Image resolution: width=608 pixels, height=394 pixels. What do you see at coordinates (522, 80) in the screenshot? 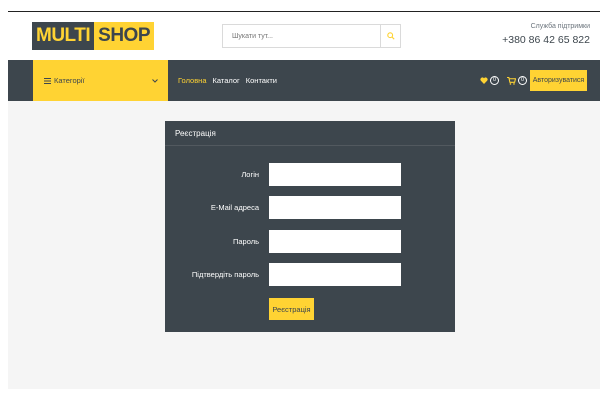
I see `cart-count: 0` at bounding box center [522, 80].